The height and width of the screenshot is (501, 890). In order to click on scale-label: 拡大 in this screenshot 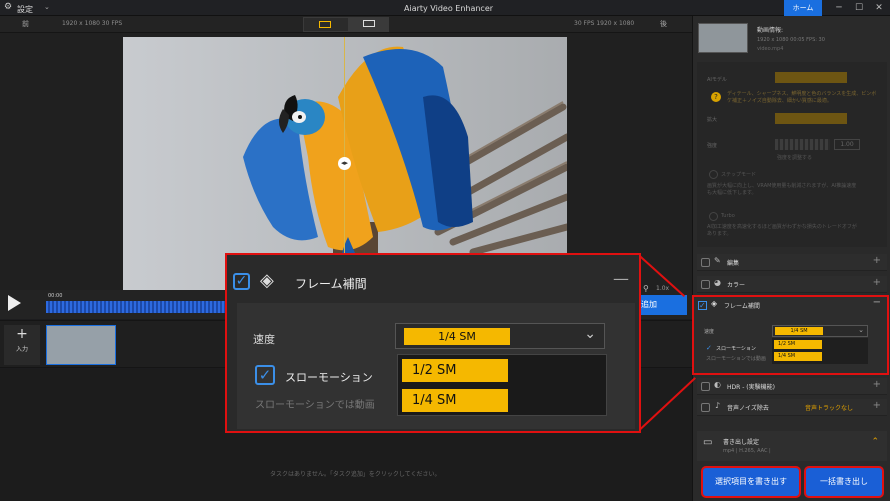, I will do `click(712, 120)`.